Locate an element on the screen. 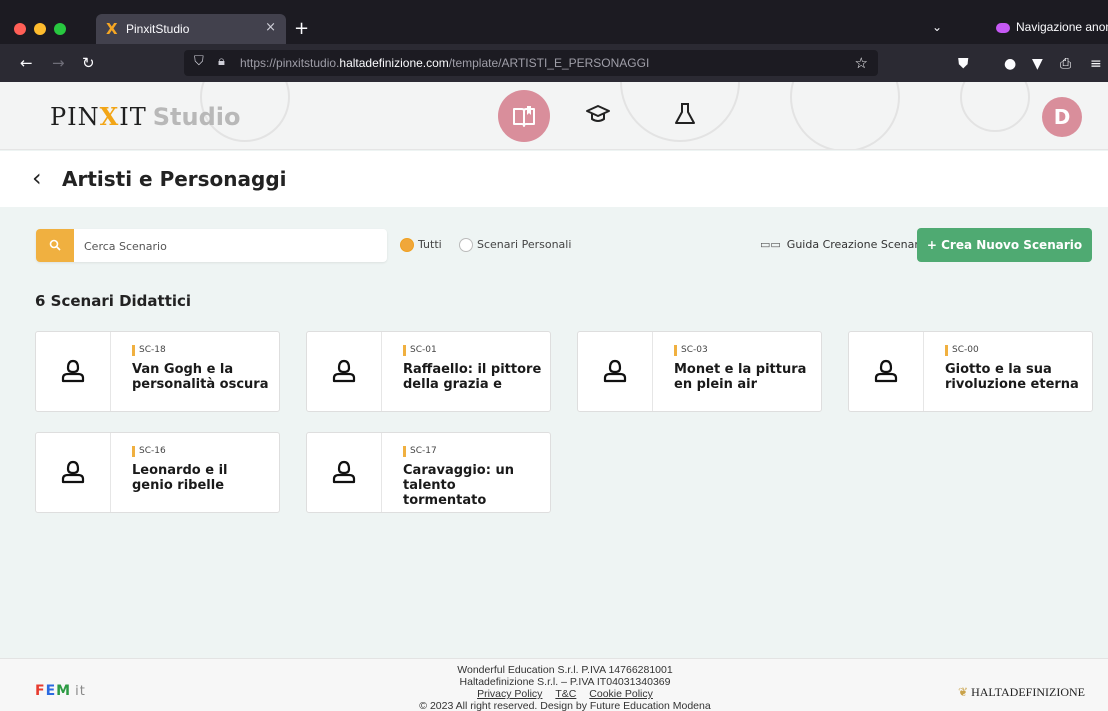  privacy-policy-link: Privacy Policy is located at coordinates (509, 694).